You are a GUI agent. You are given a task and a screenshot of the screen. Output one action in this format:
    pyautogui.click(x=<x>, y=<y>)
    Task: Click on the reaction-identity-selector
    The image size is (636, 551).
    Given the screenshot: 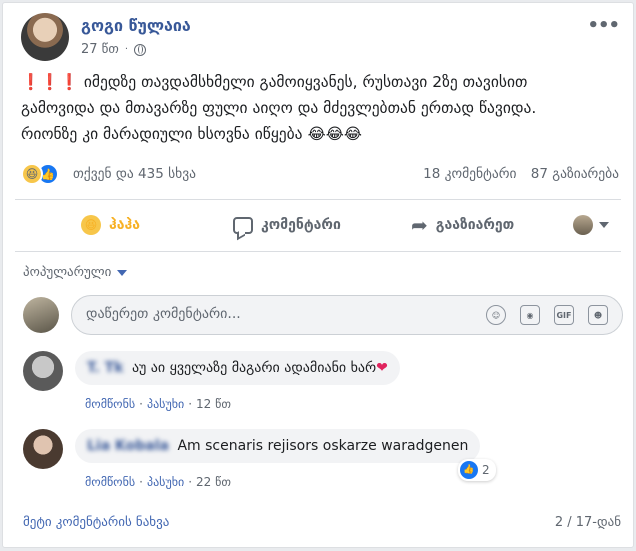 What is the action you would take?
    pyautogui.click(x=591, y=225)
    